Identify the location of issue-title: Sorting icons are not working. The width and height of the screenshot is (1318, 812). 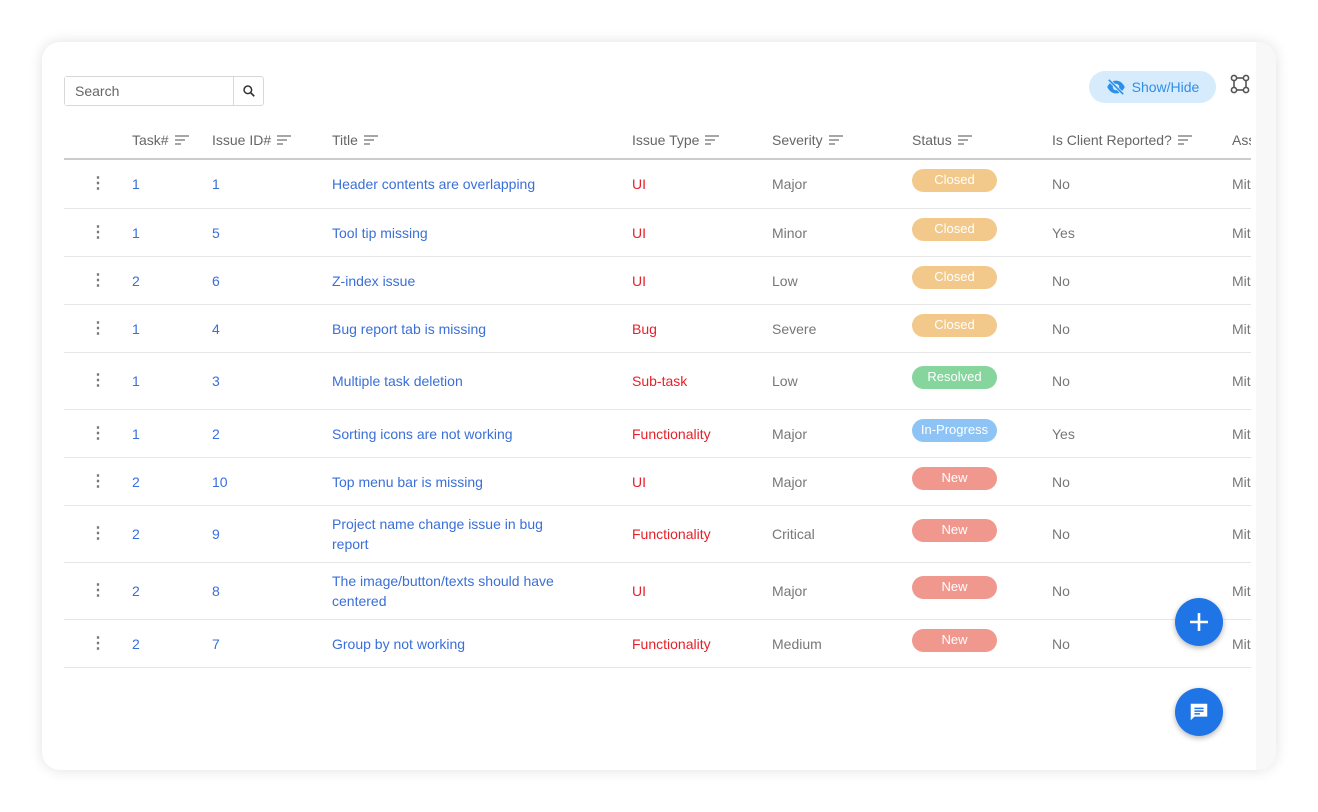
(457, 434).